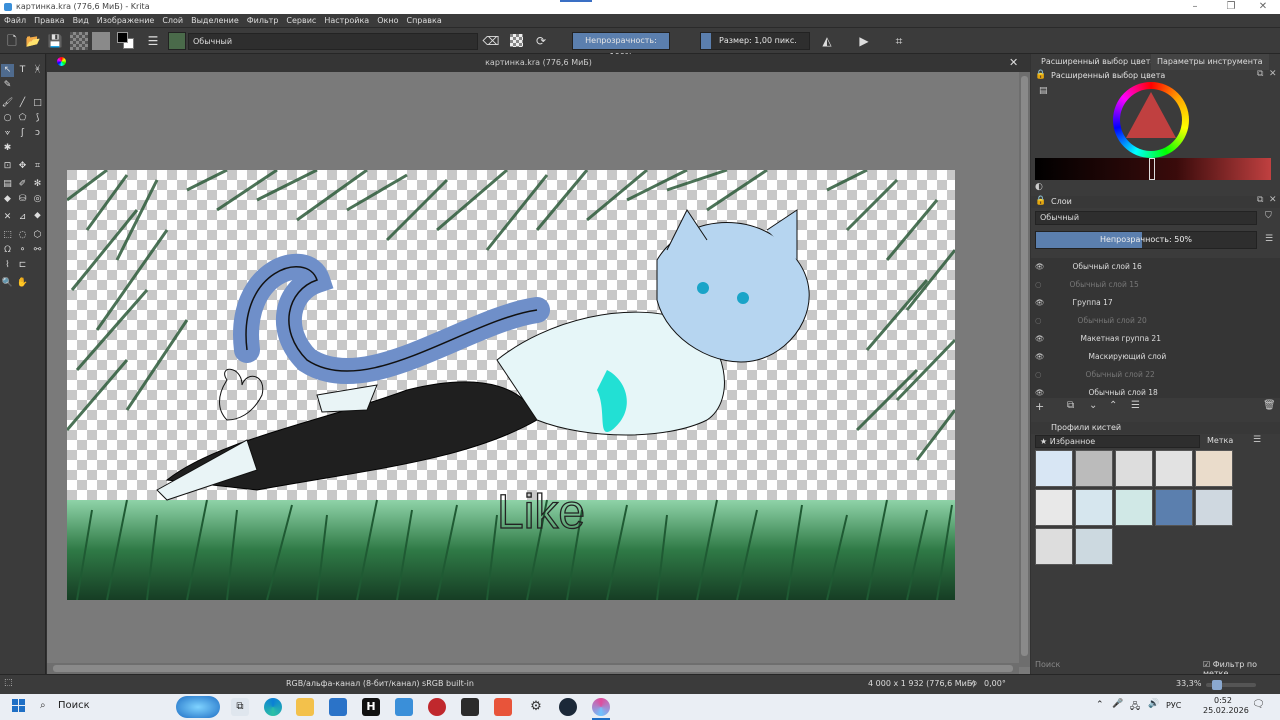  What do you see at coordinates (273, 707) in the screenshot?
I see `edge-browser-icon` at bounding box center [273, 707].